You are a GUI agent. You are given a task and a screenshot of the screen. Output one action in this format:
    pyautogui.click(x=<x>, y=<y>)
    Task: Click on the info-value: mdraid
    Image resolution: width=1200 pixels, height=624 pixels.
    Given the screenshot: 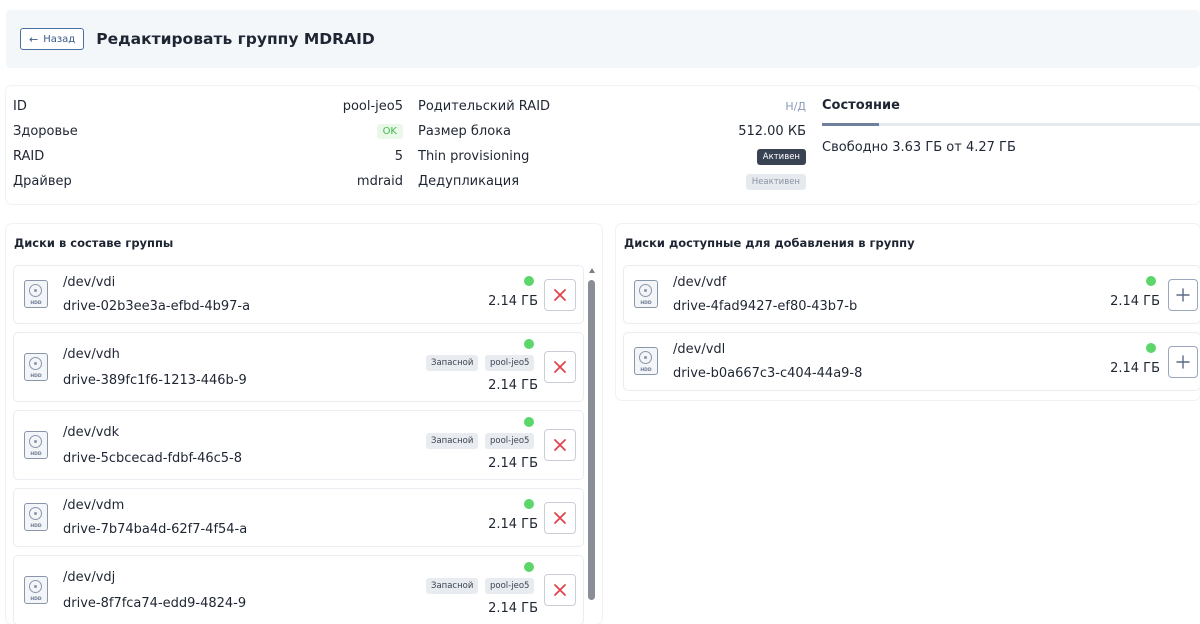 What is the action you would take?
    pyautogui.click(x=379, y=181)
    